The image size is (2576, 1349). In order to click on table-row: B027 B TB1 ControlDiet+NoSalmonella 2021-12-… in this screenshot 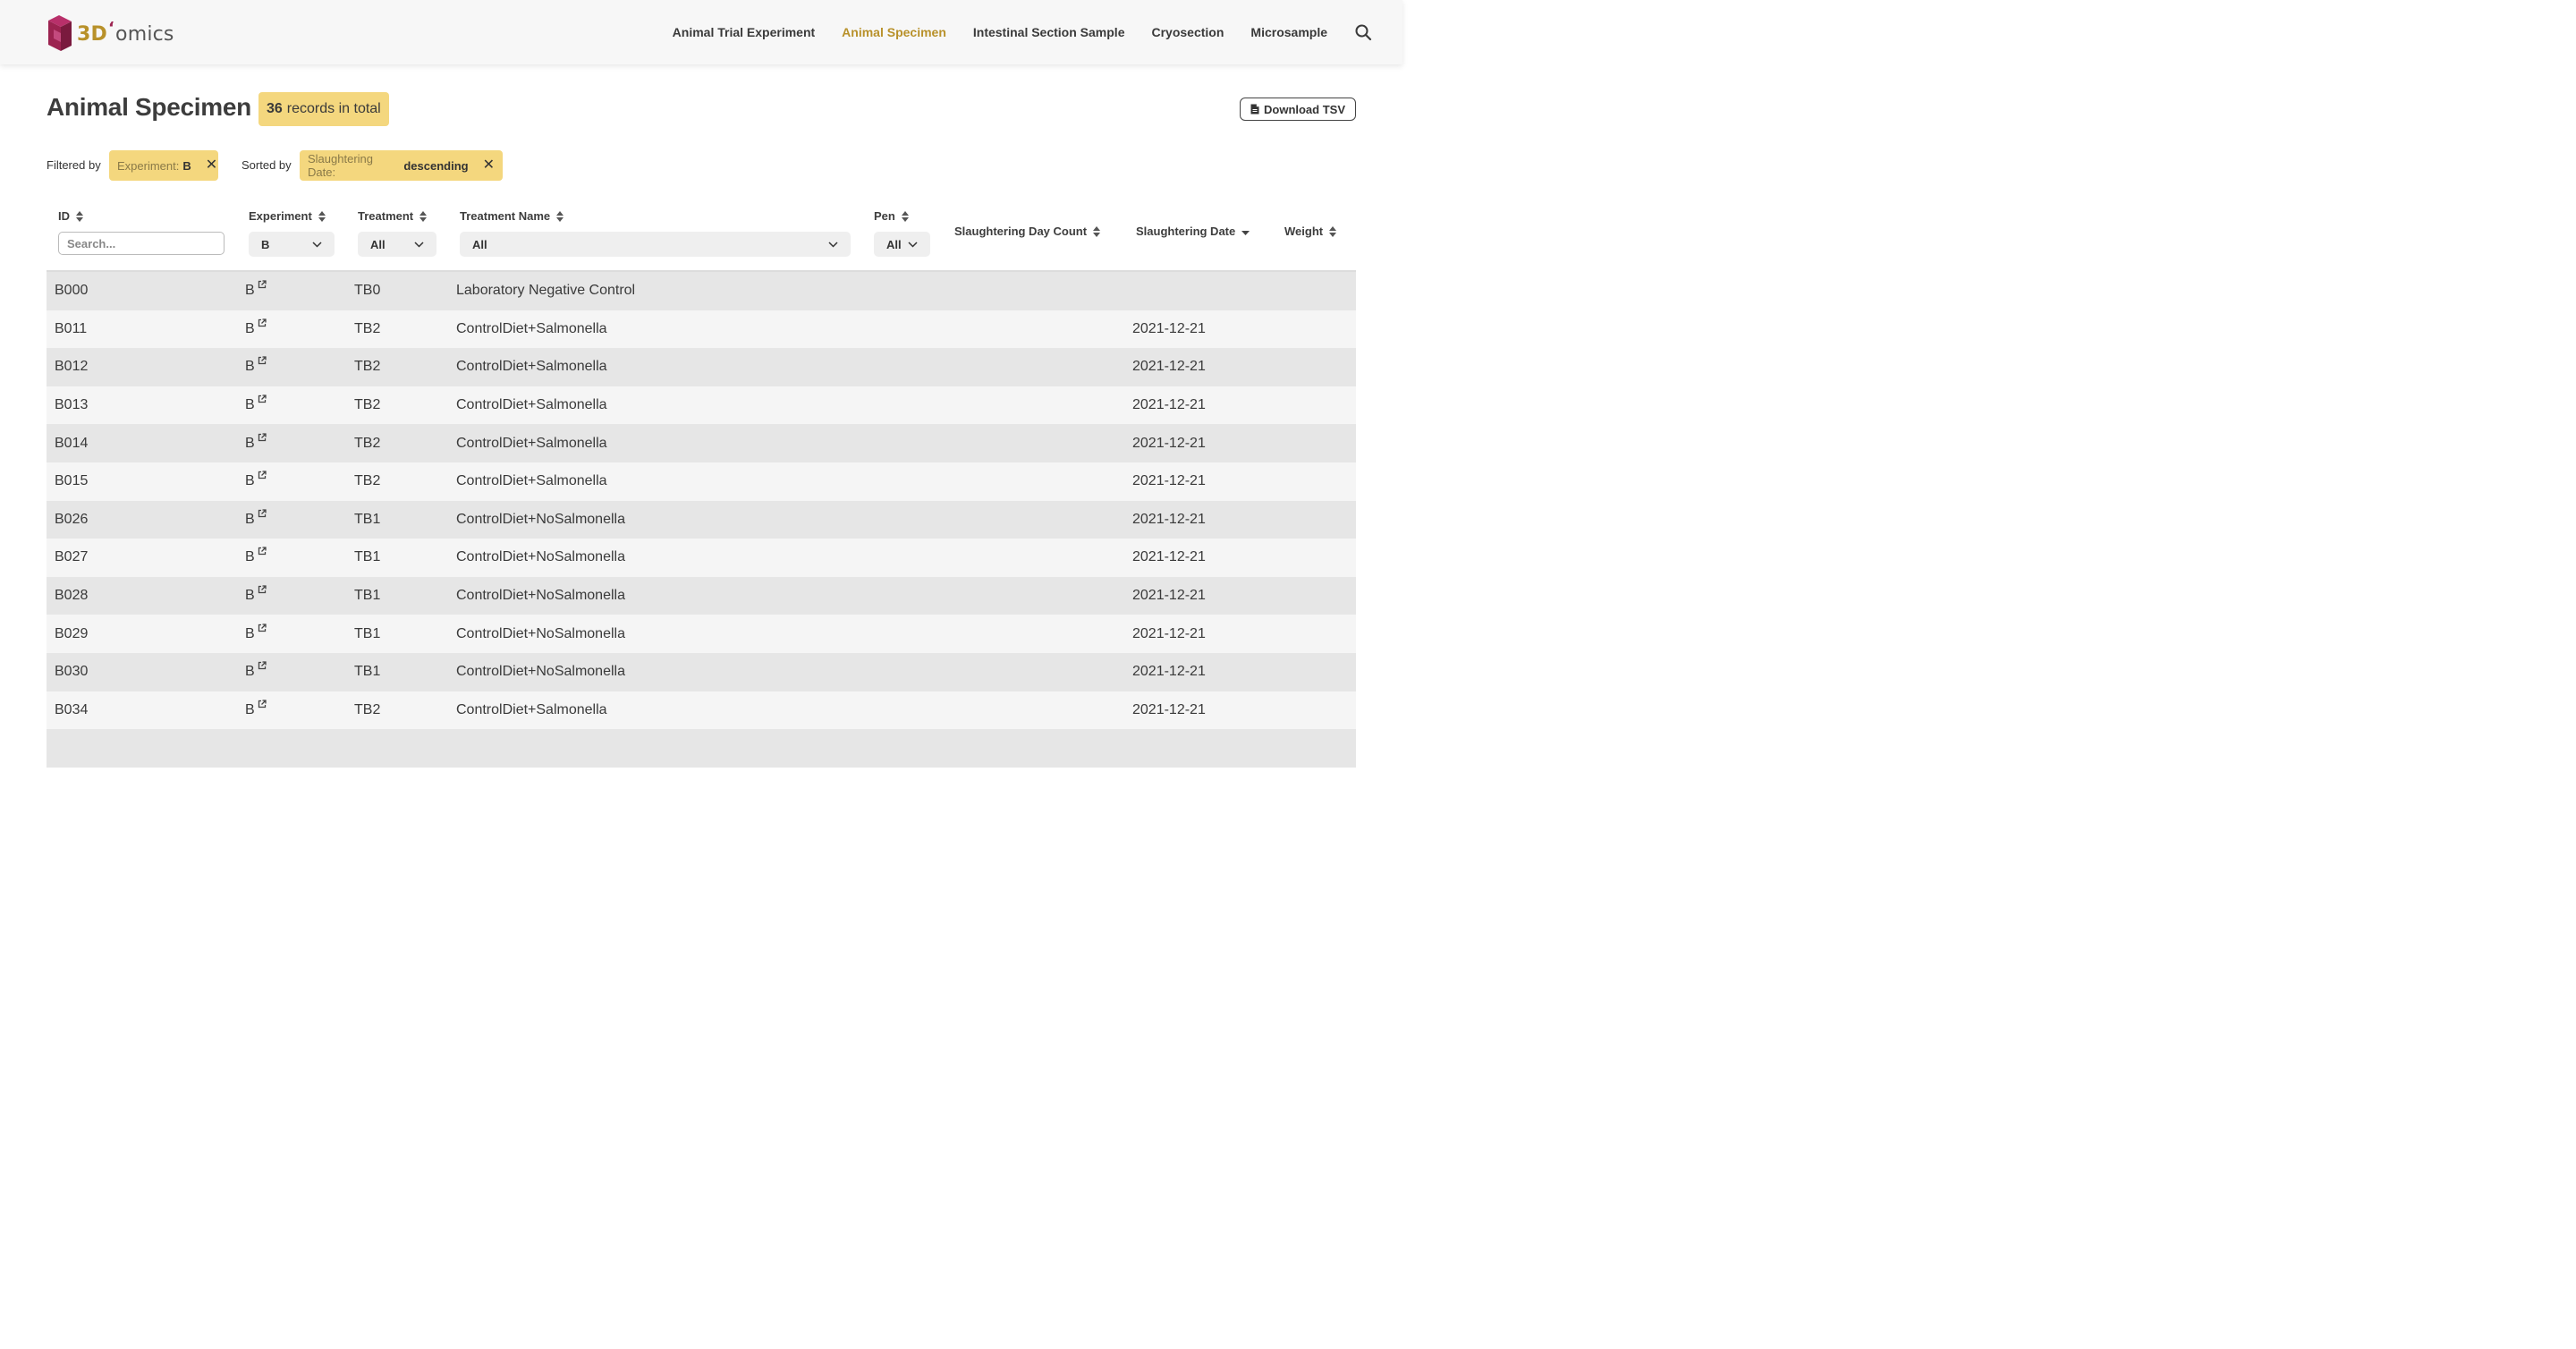, I will do `click(701, 558)`.